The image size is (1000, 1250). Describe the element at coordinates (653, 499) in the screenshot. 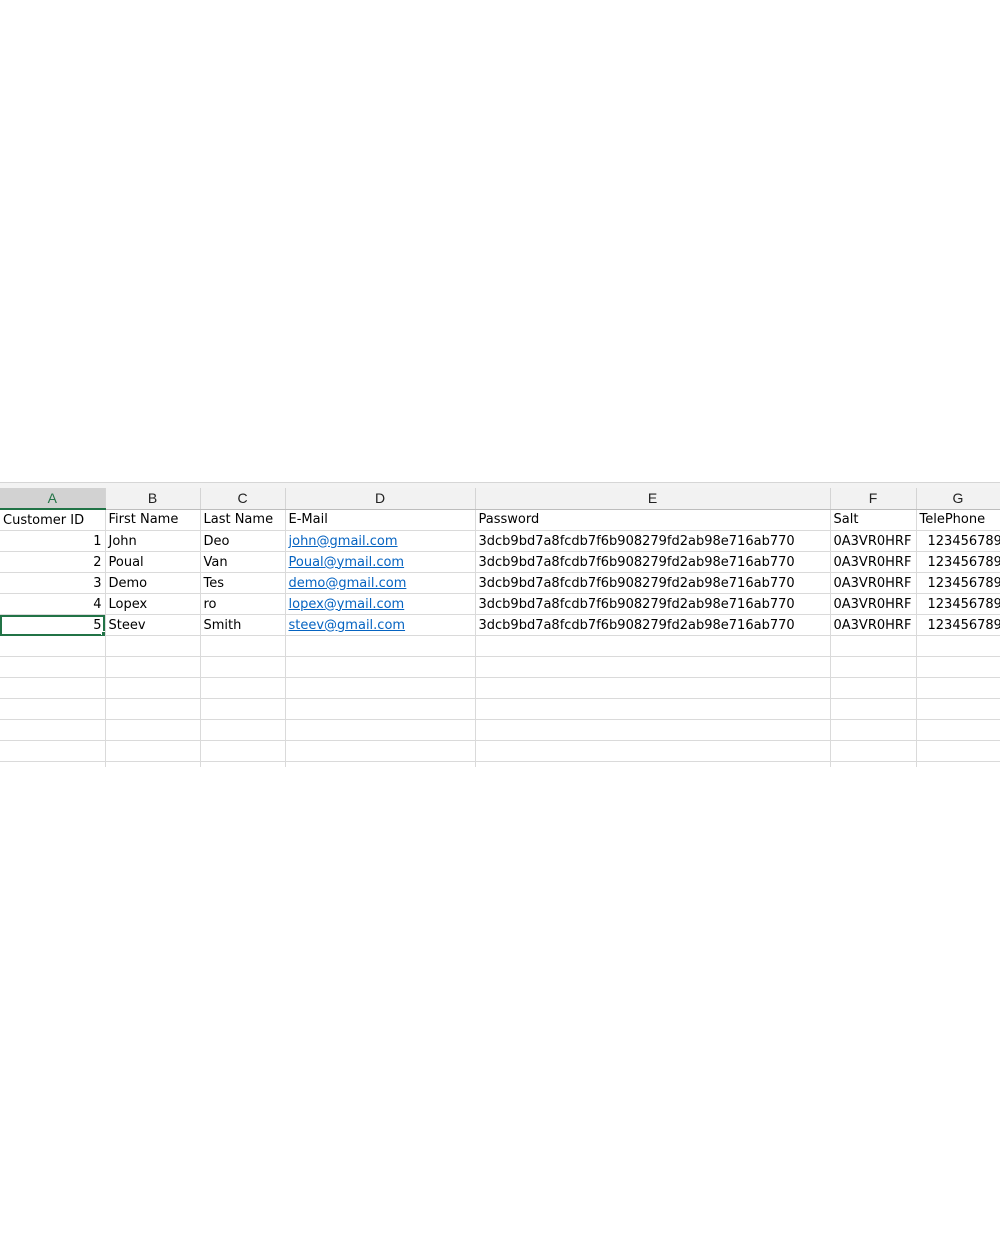

I see `column-header-e: E` at that location.